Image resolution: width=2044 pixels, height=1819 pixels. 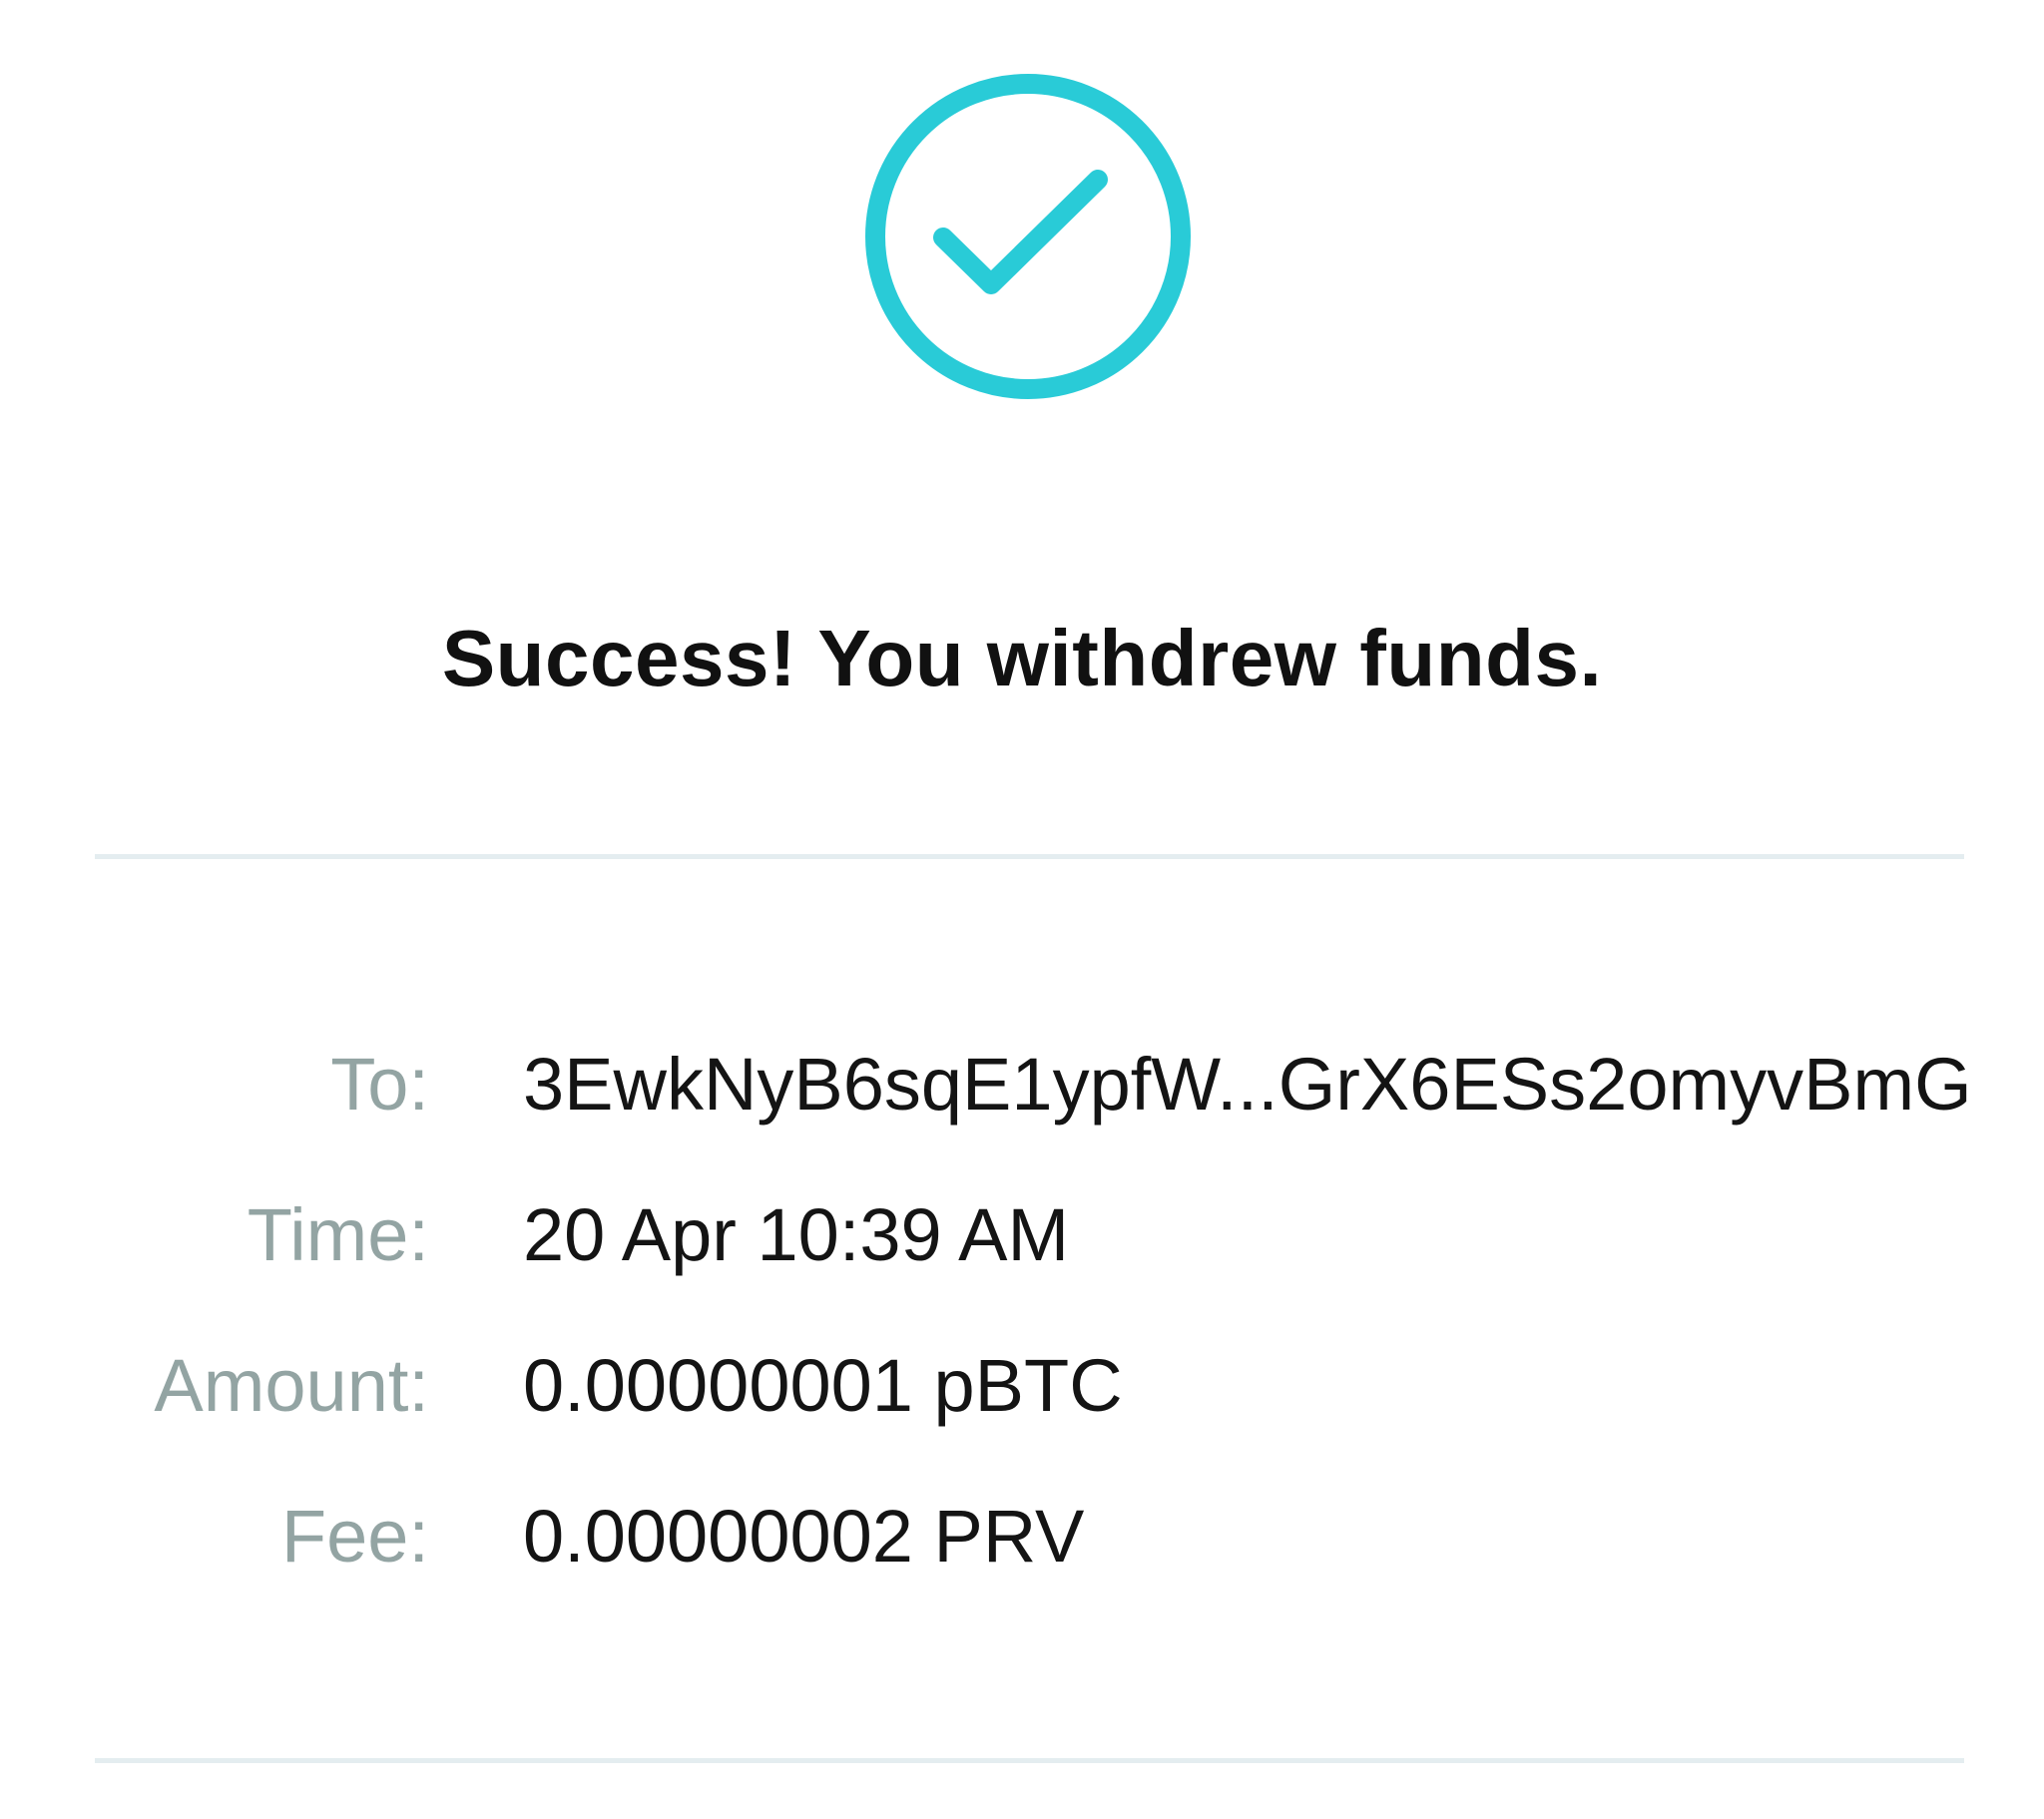 I want to click on fee-value: 0.00000002 PRV, so click(x=804, y=1536).